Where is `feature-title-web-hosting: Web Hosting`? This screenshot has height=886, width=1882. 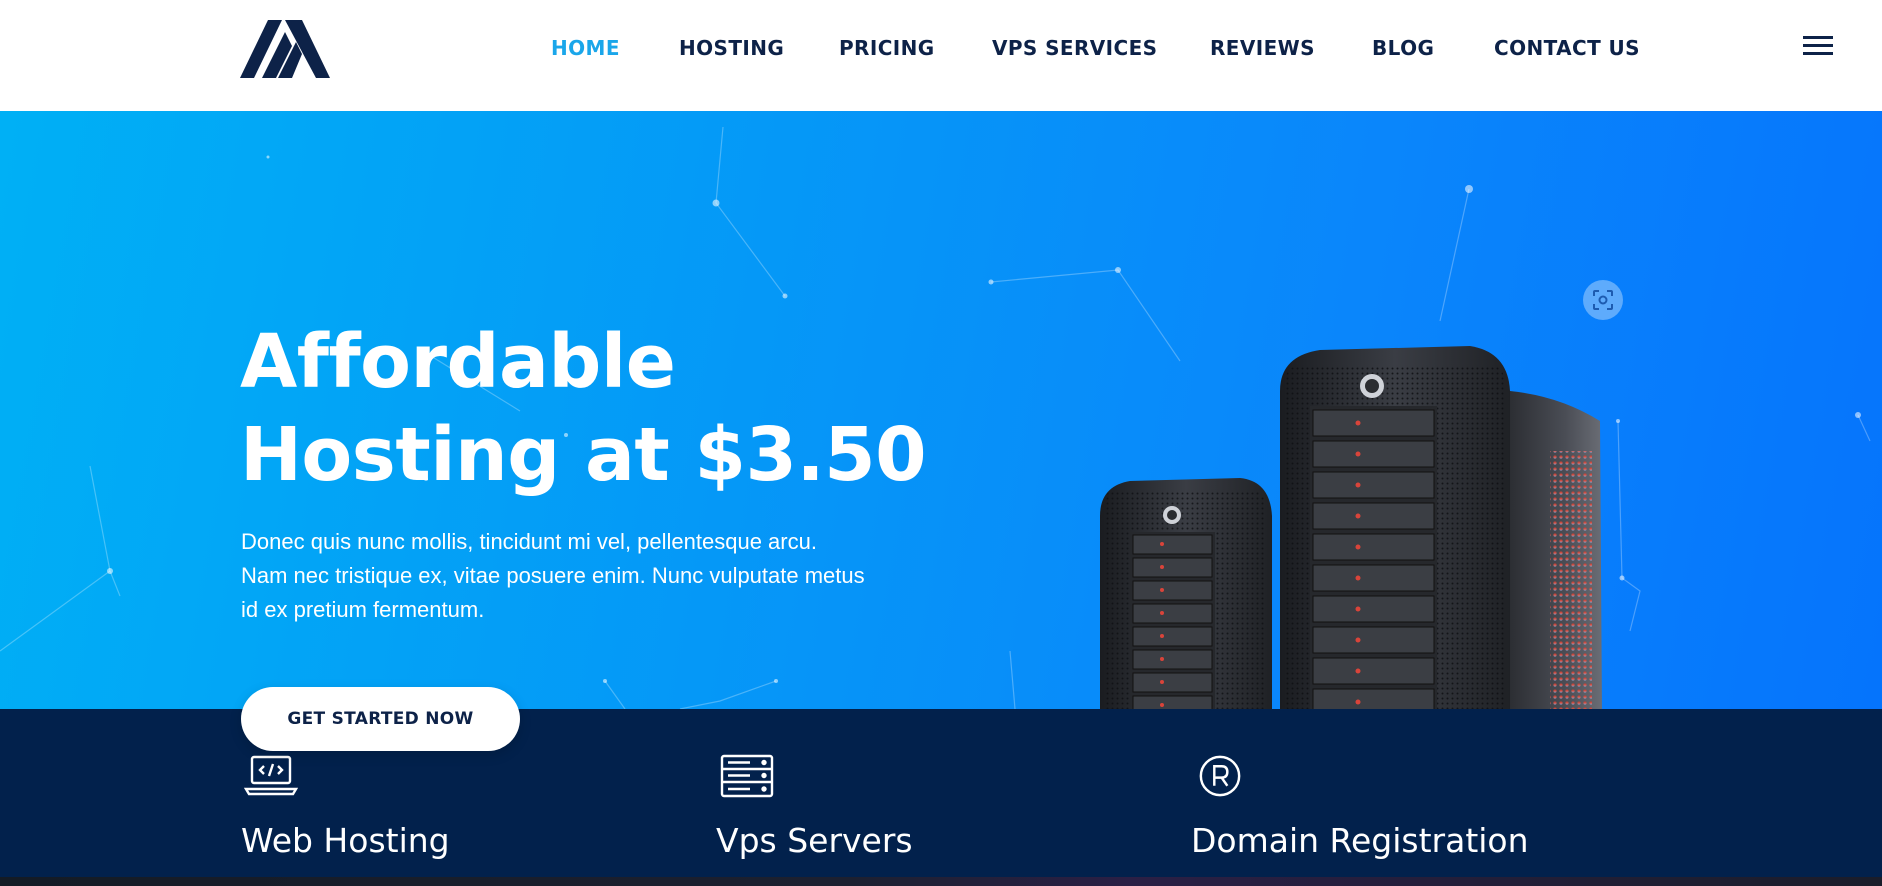 feature-title-web-hosting: Web Hosting is located at coordinates (345, 840).